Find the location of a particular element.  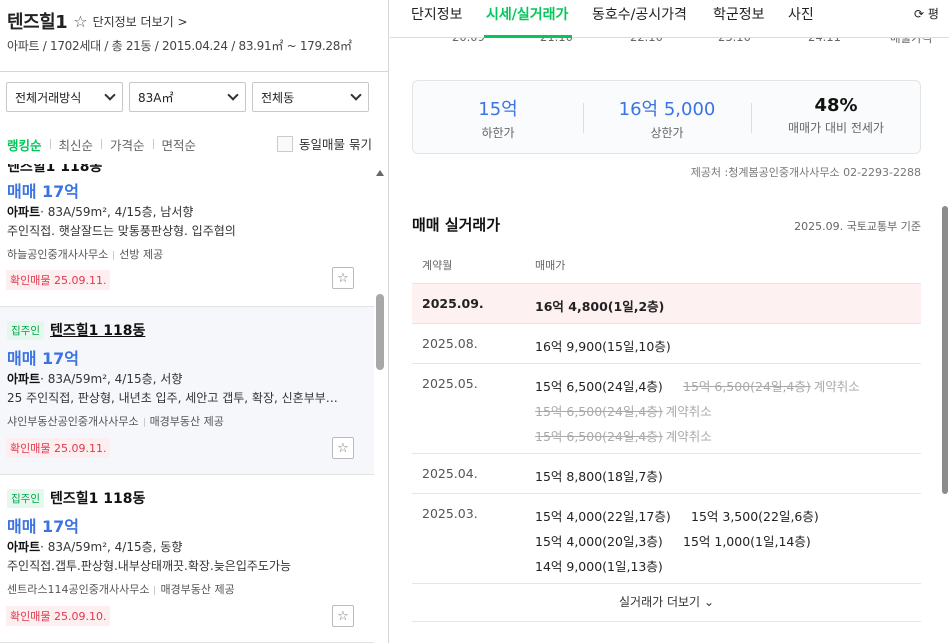

listing-head: 텐즈힐1 118동 is located at coordinates (54, 170).